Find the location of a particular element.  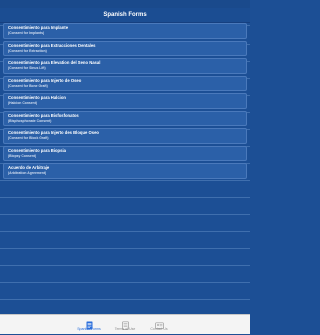

form-subtitle: (Halcion Consent) is located at coordinates (23, 103).